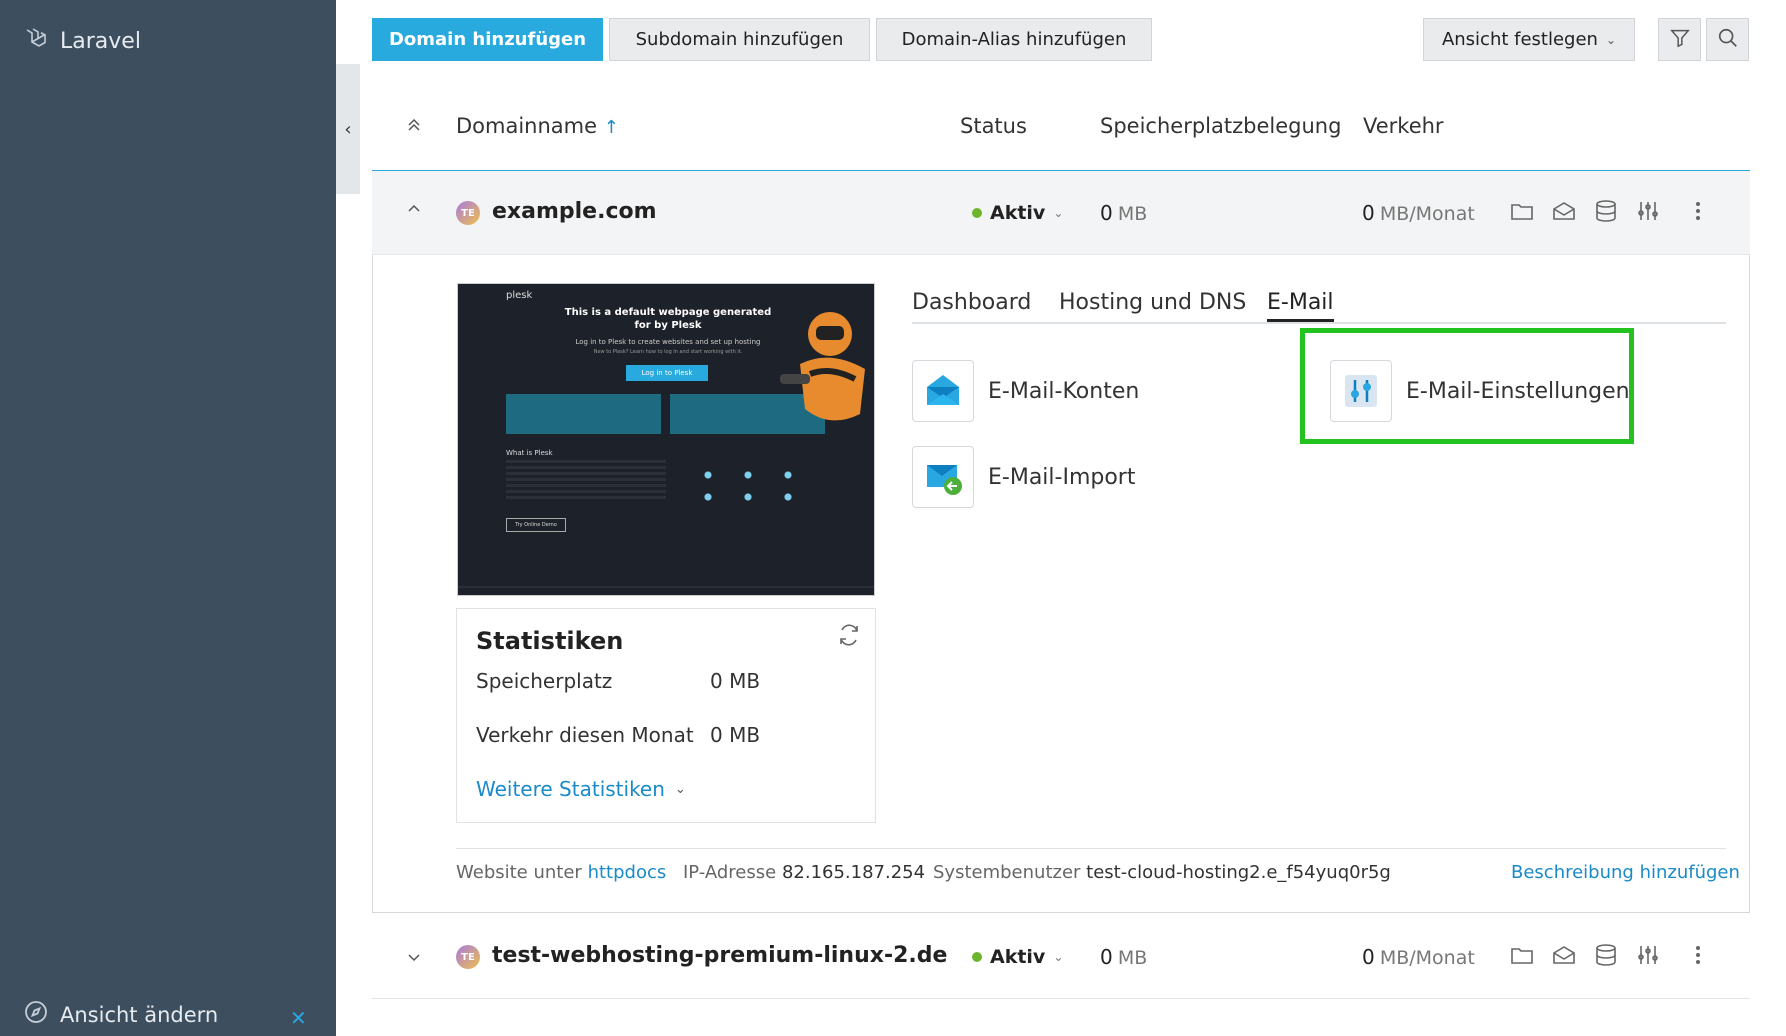  What do you see at coordinates (1238, 872) in the screenshot?
I see `system-user-value: test-cloud-hosting2.e_f54yuq0r5g` at bounding box center [1238, 872].